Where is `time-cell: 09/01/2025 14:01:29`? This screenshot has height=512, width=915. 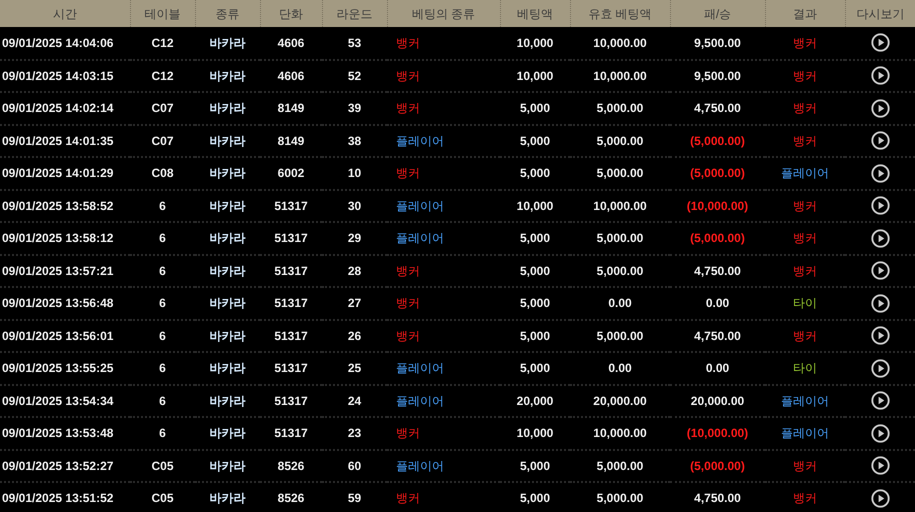 time-cell: 09/01/2025 14:01:29 is located at coordinates (65, 173).